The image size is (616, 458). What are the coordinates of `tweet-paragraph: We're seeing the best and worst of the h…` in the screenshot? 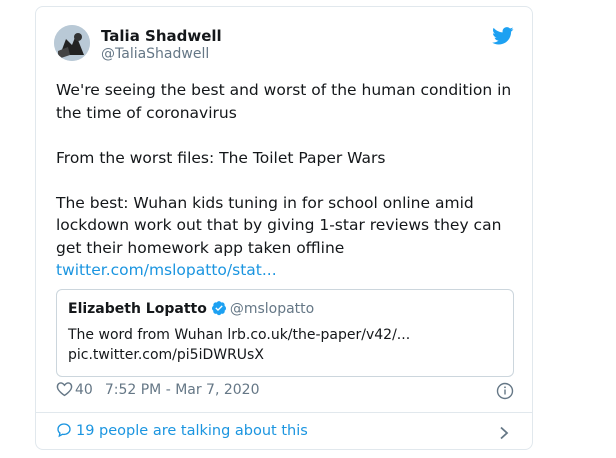 It's located at (284, 101).